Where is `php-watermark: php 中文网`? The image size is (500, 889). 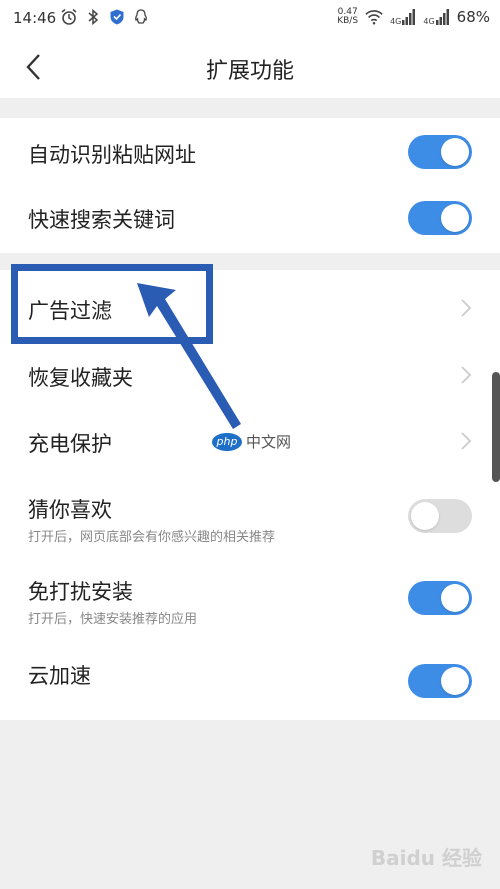 php-watermark: php 中文网 is located at coordinates (251, 441).